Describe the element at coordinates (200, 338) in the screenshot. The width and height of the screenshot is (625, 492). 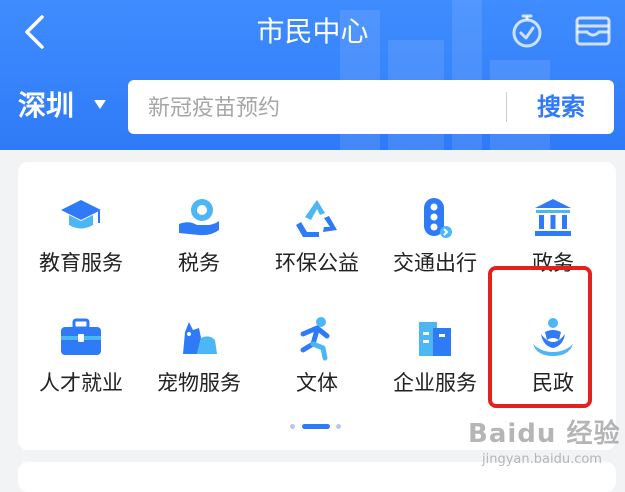
I see `pet-icon` at that location.